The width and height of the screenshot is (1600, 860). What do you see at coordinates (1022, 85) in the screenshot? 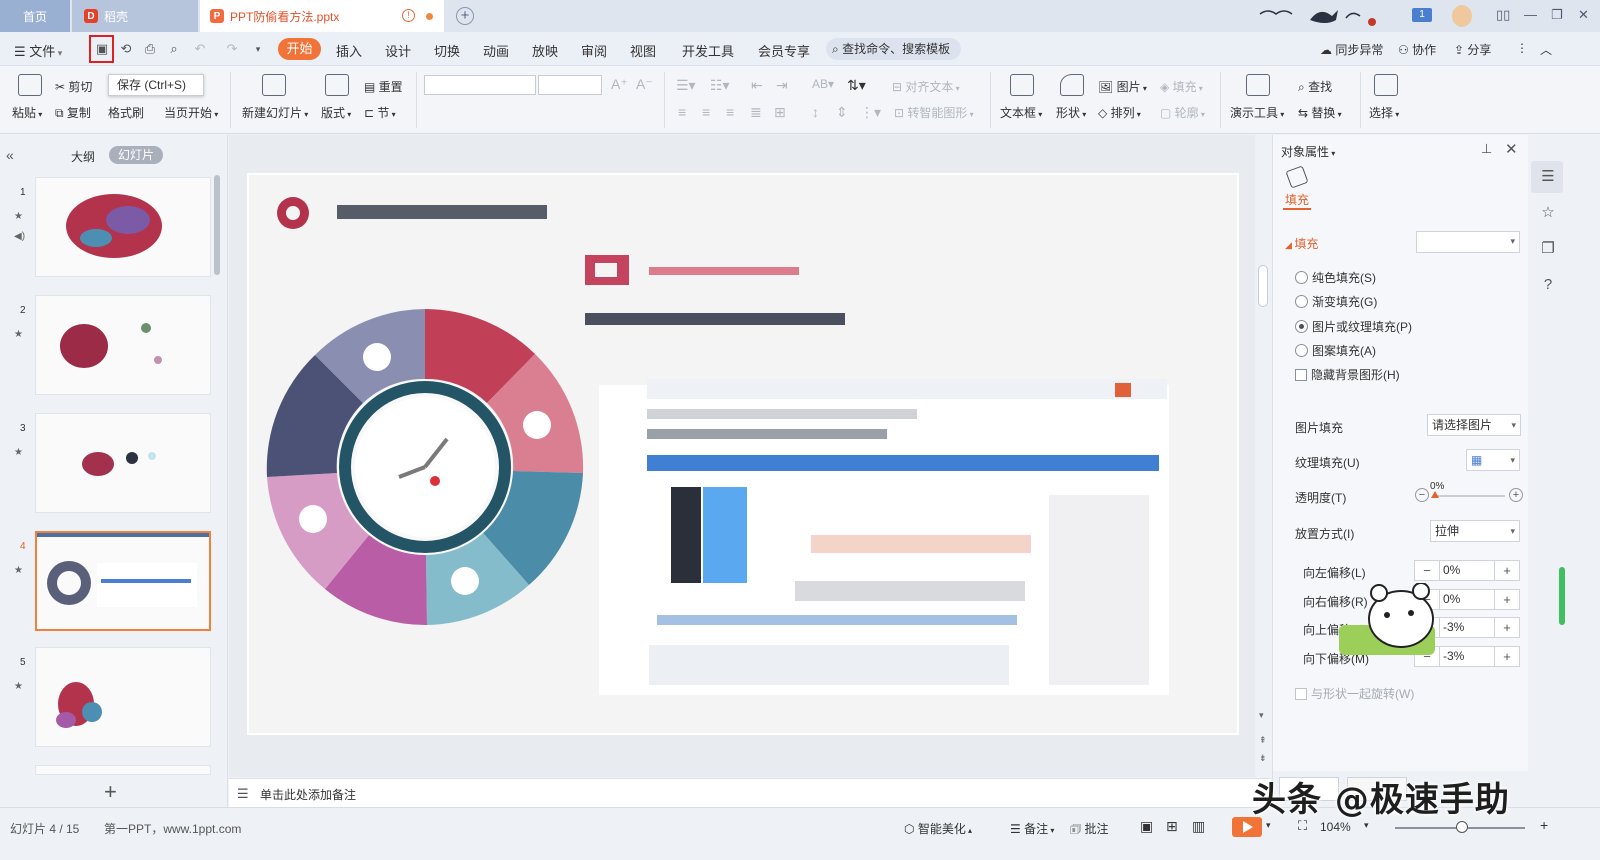
I see `textbox-icon` at bounding box center [1022, 85].